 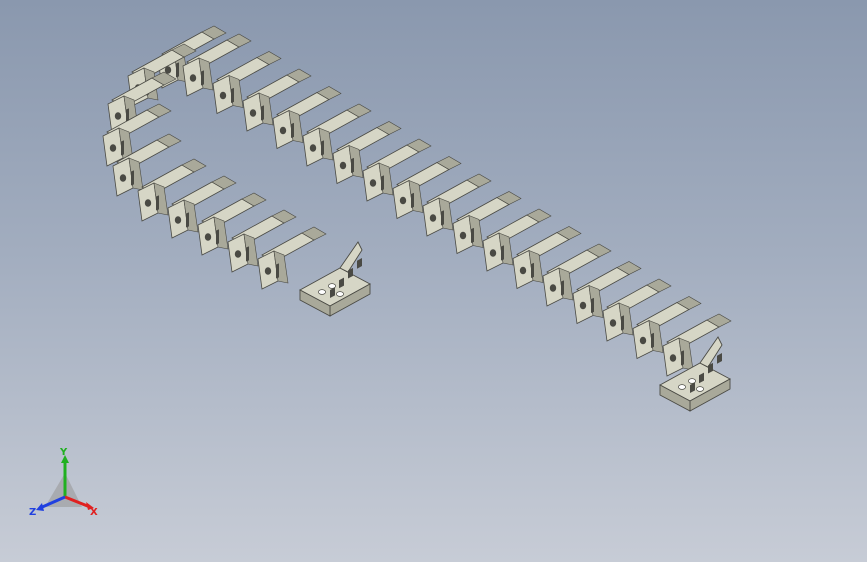 I want to click on orientation-triad: Y X Z, so click(x=63, y=482).